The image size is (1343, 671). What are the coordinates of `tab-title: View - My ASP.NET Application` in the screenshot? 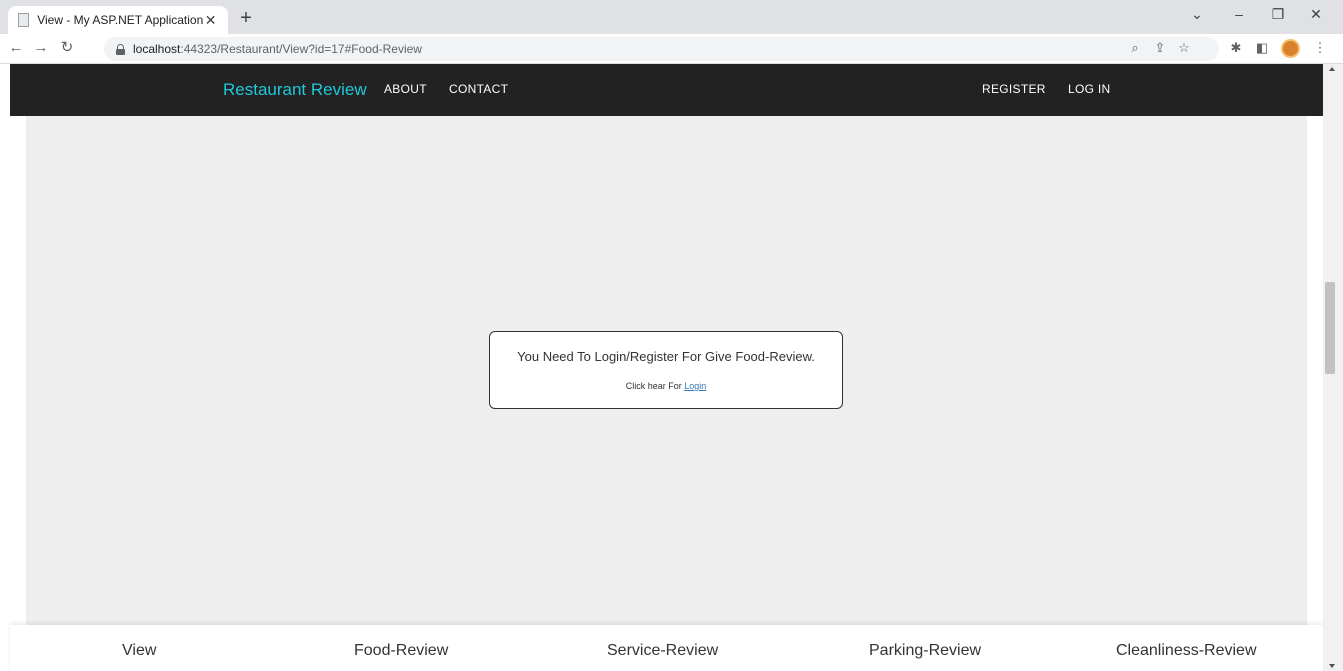 It's located at (120, 20).